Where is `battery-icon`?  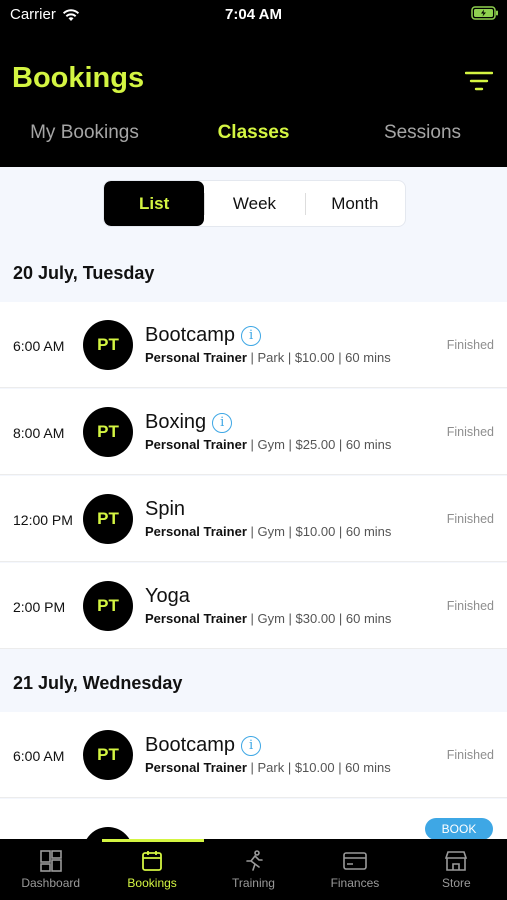
battery-icon is located at coordinates (484, 13).